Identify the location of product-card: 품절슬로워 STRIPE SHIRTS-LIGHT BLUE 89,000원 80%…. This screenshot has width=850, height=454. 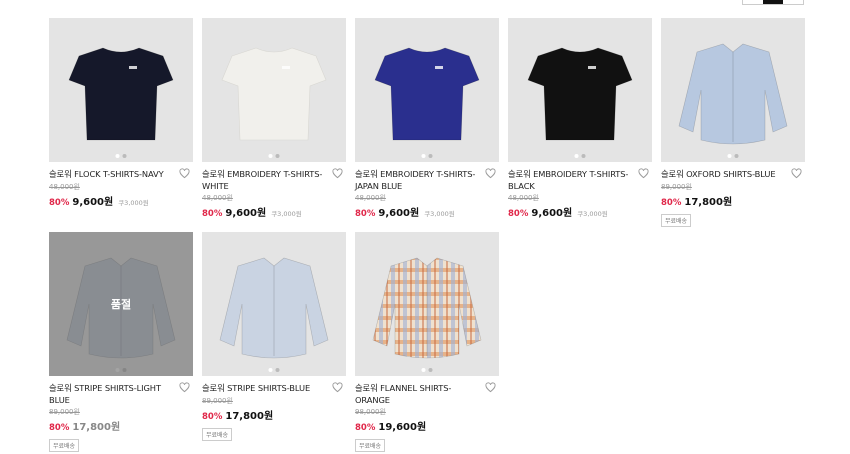
(121, 343).